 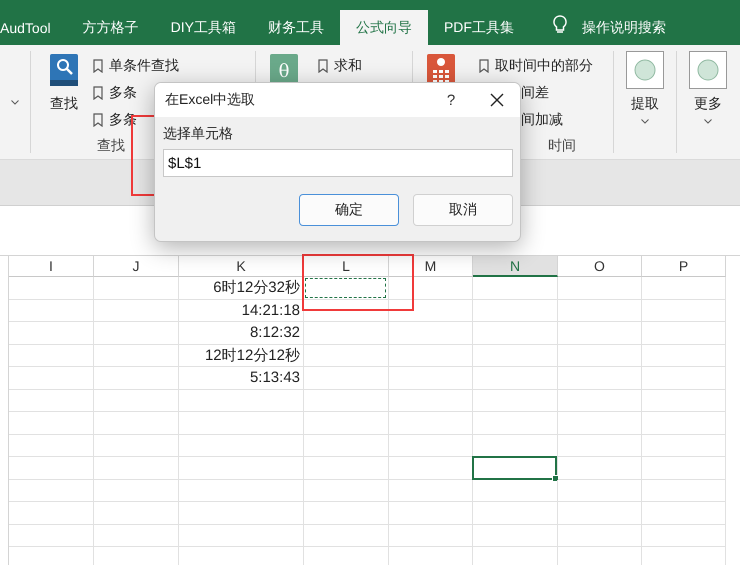 I want to click on dialog-button: 取消, so click(x=463, y=210).